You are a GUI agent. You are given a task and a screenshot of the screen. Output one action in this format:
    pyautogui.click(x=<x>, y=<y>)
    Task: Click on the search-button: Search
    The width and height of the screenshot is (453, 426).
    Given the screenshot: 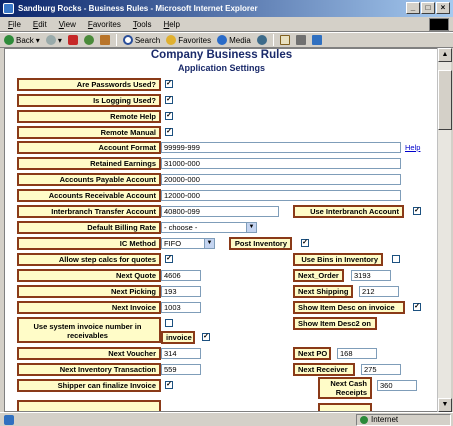 What is the action you would take?
    pyautogui.click(x=141, y=40)
    